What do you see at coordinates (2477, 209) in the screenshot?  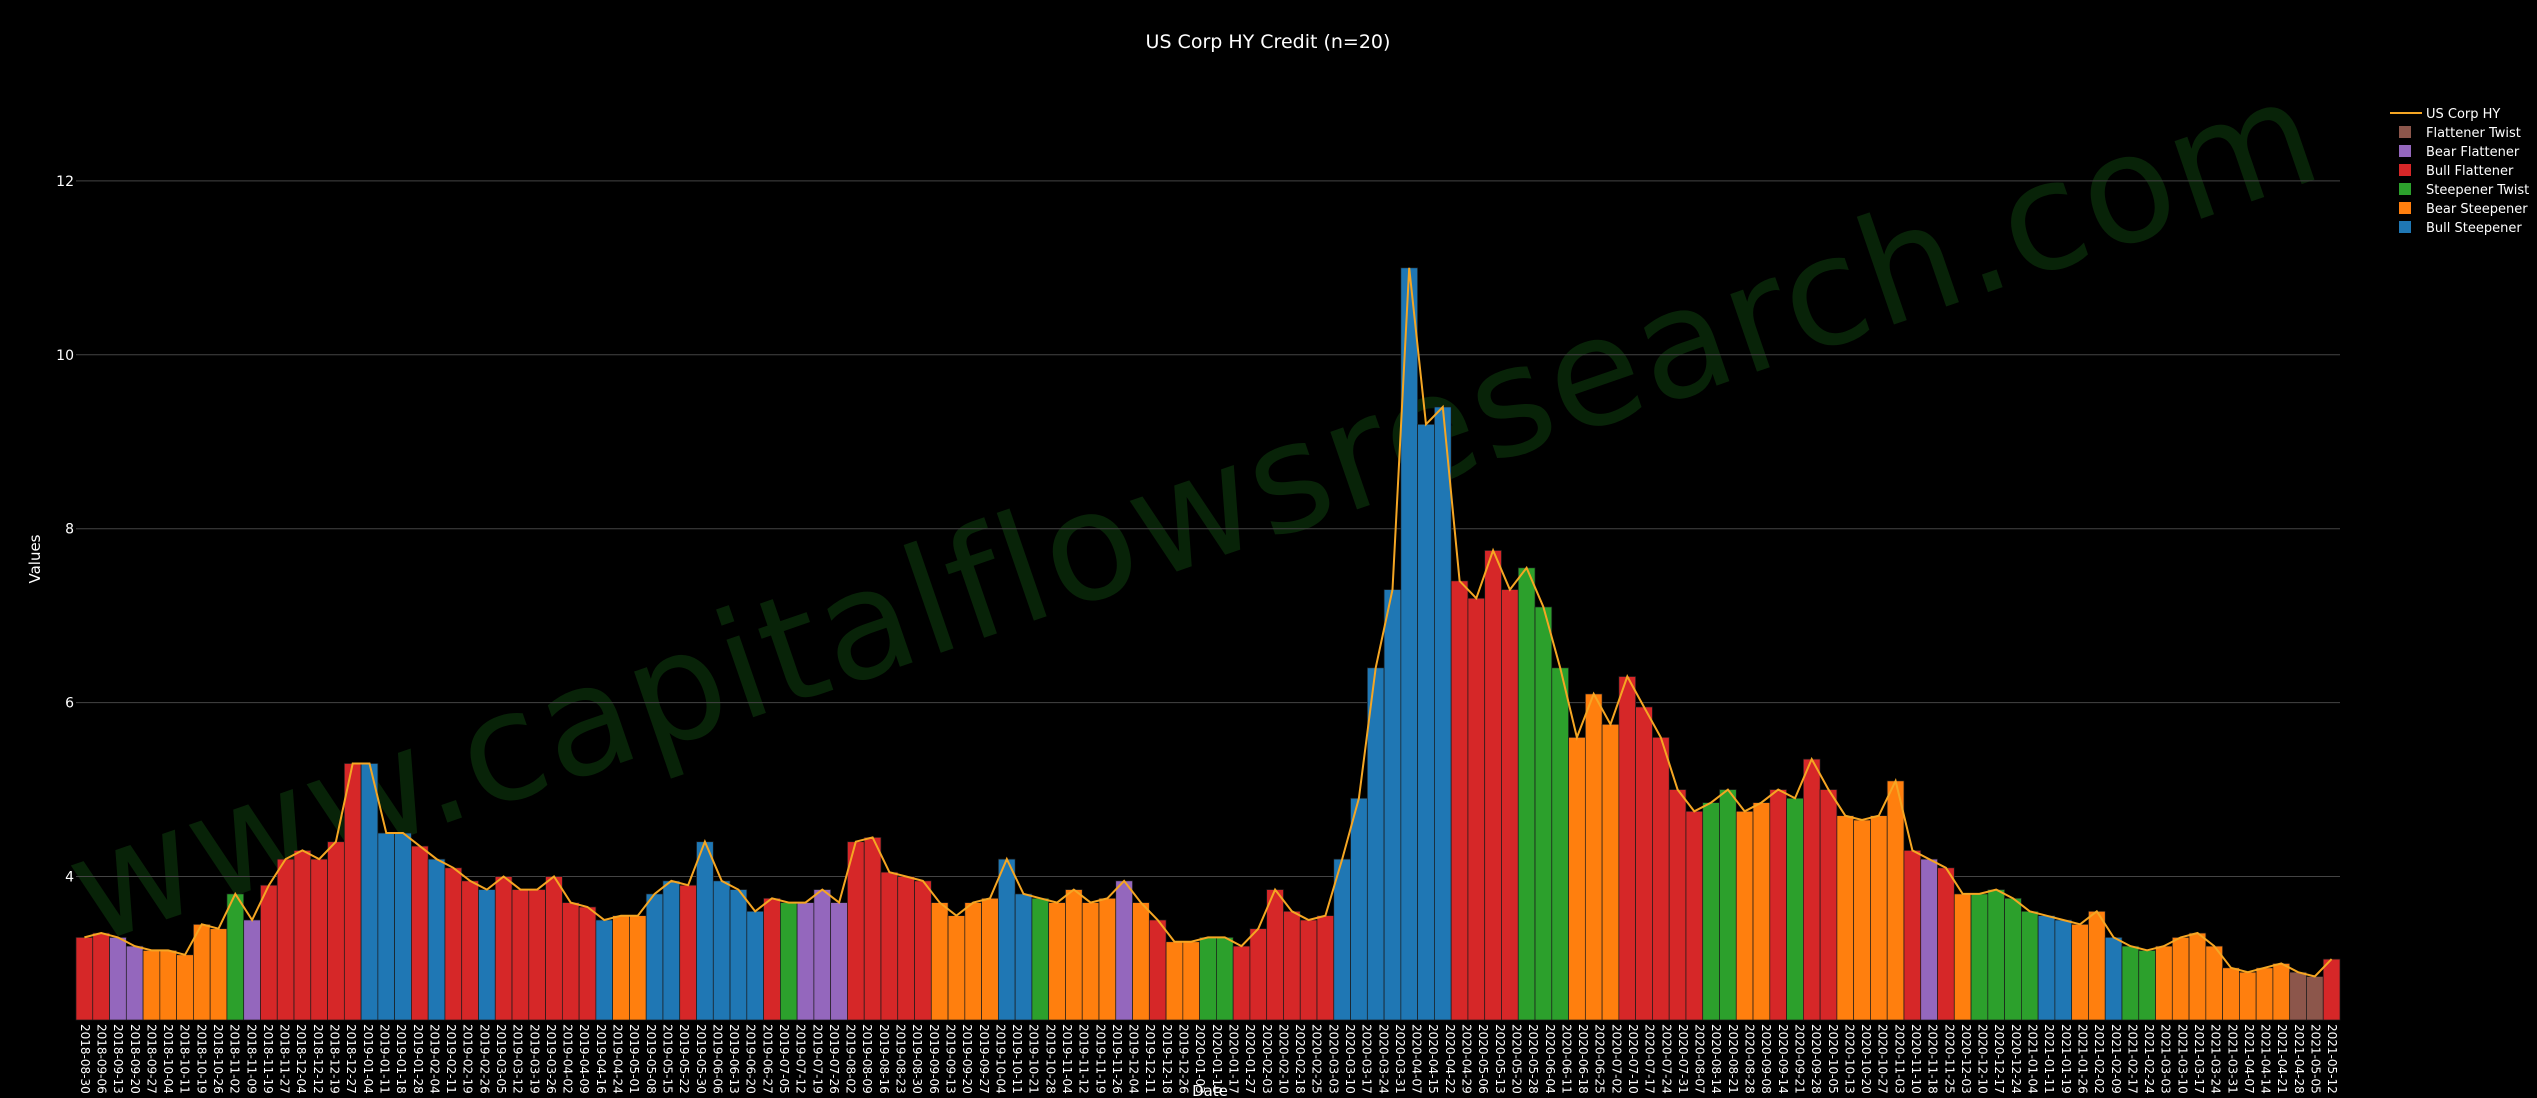 I see `legend-label: Bear Steepener` at bounding box center [2477, 209].